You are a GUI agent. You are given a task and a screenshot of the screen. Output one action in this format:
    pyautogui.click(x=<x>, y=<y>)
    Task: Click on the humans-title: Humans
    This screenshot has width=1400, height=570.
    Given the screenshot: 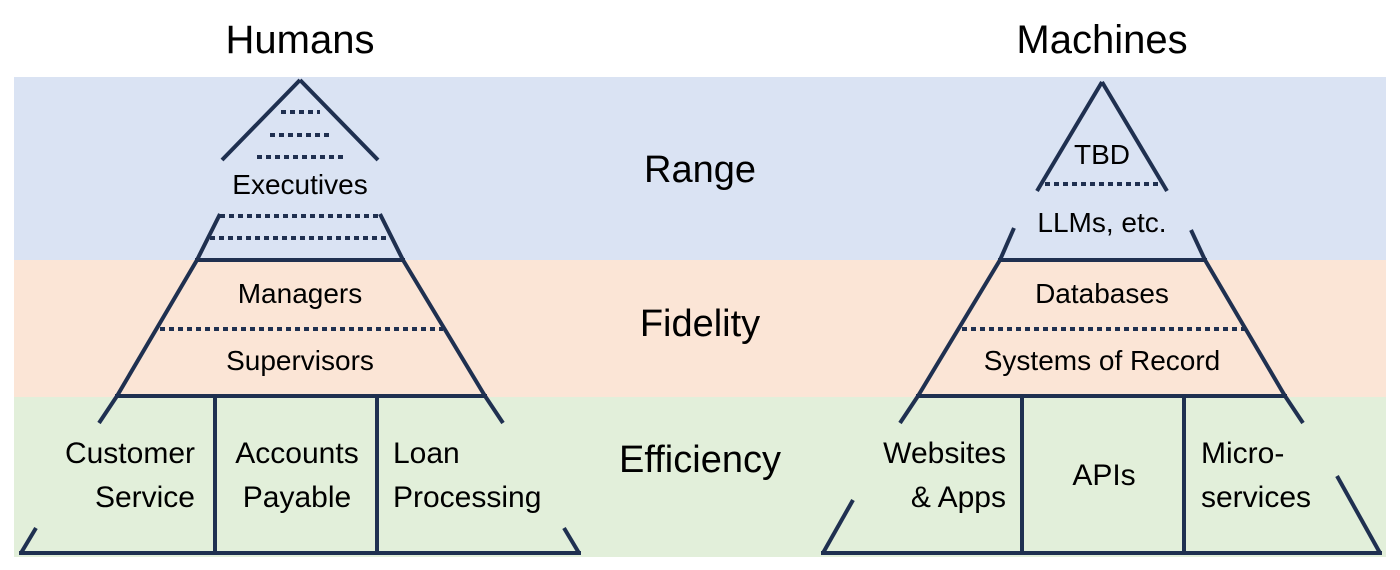 What is the action you would take?
    pyautogui.click(x=300, y=40)
    